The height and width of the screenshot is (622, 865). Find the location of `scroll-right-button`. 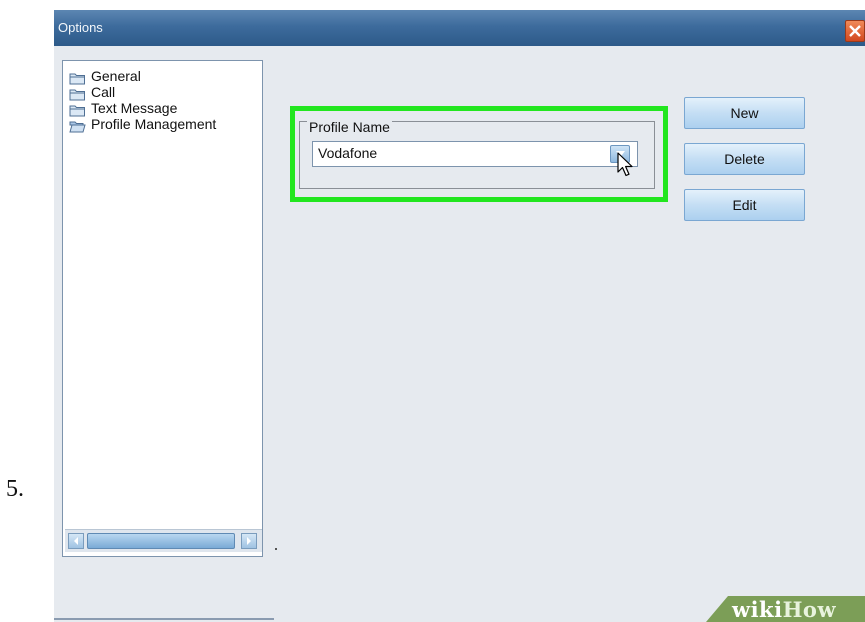

scroll-right-button is located at coordinates (249, 541).